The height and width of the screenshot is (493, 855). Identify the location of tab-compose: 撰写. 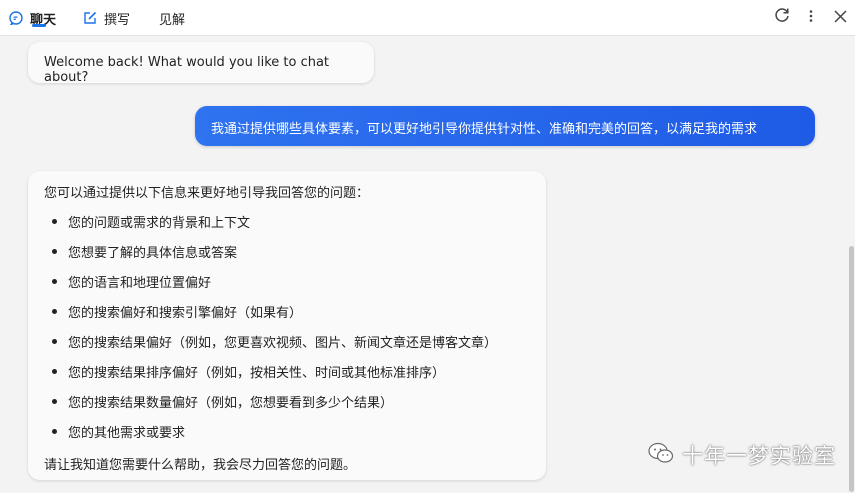
(106, 18).